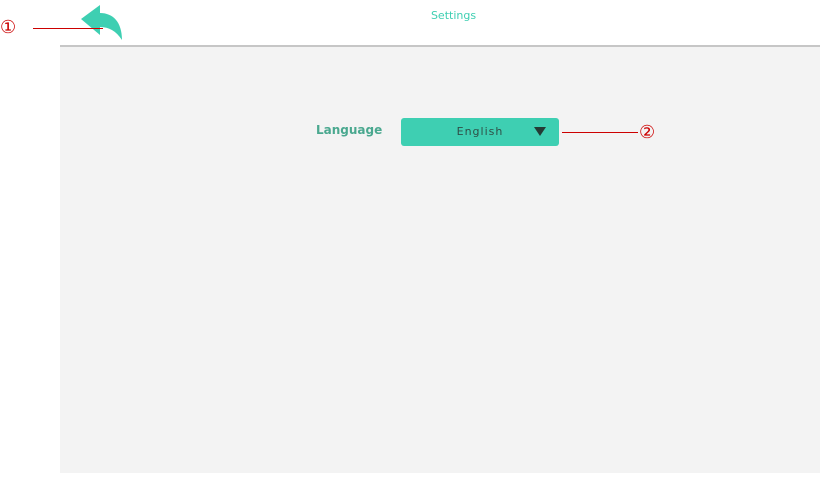 The height and width of the screenshot is (483, 827). I want to click on header-divider, so click(440, 46).